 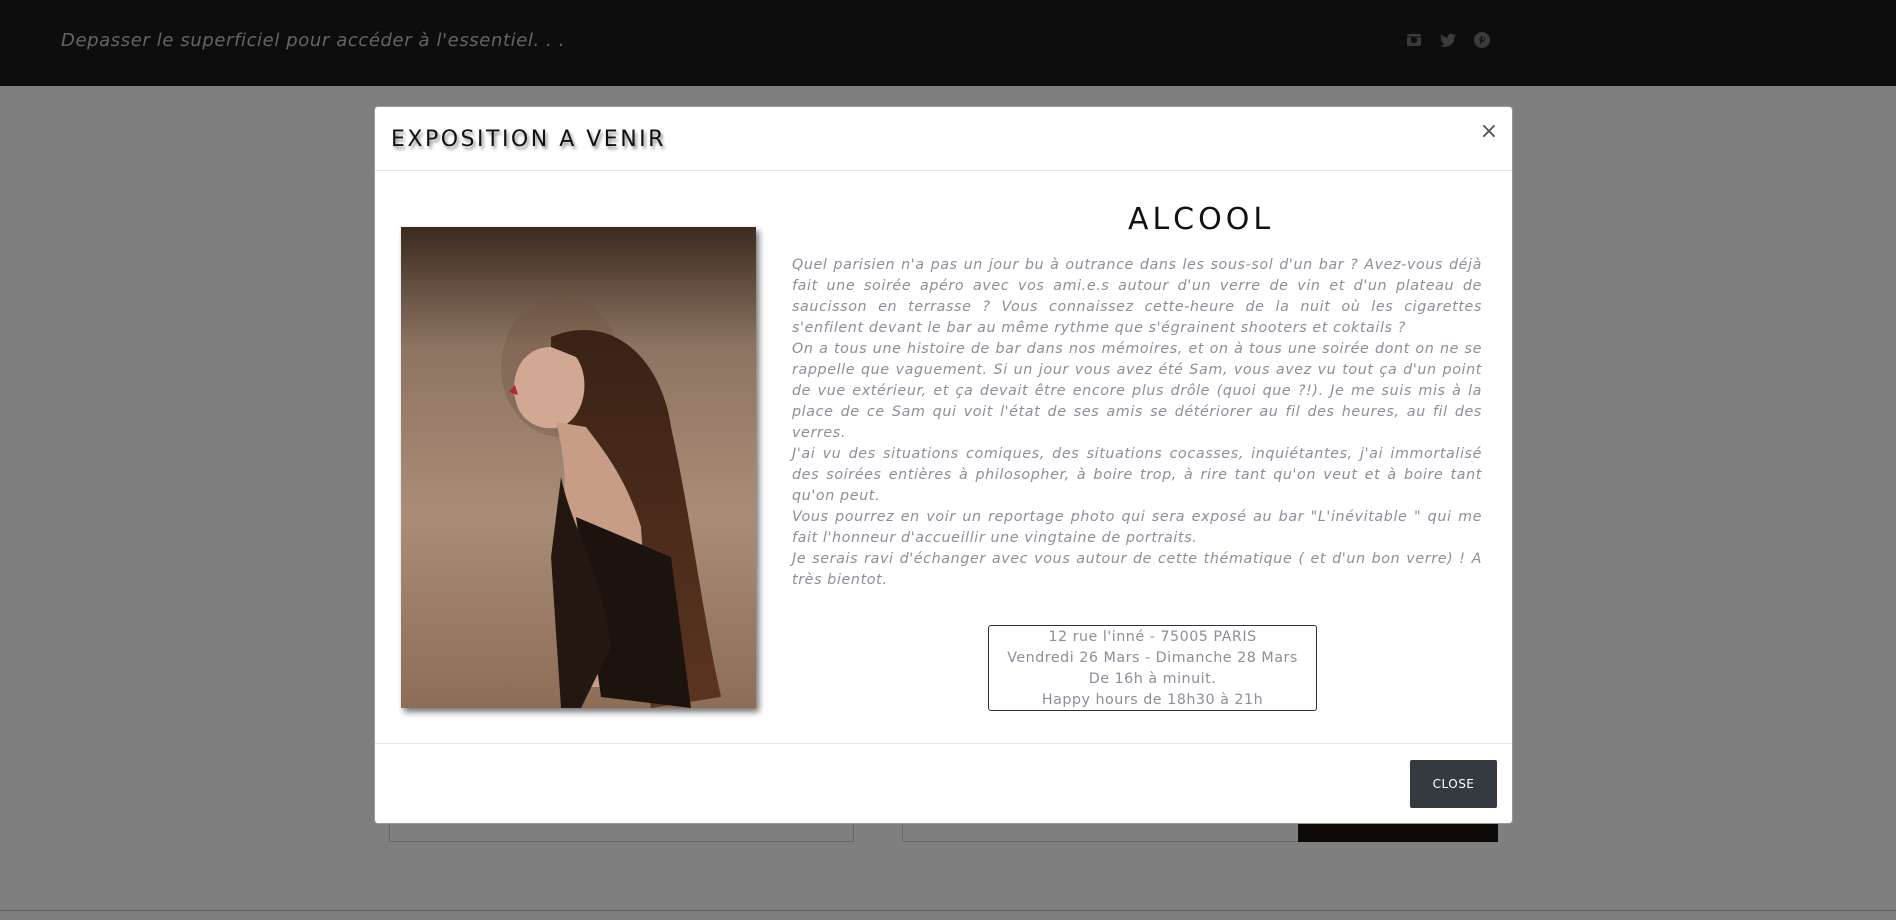 I want to click on exhibition-happy-hours: Happy hours de 18h30 à 21h, so click(x=1152, y=700).